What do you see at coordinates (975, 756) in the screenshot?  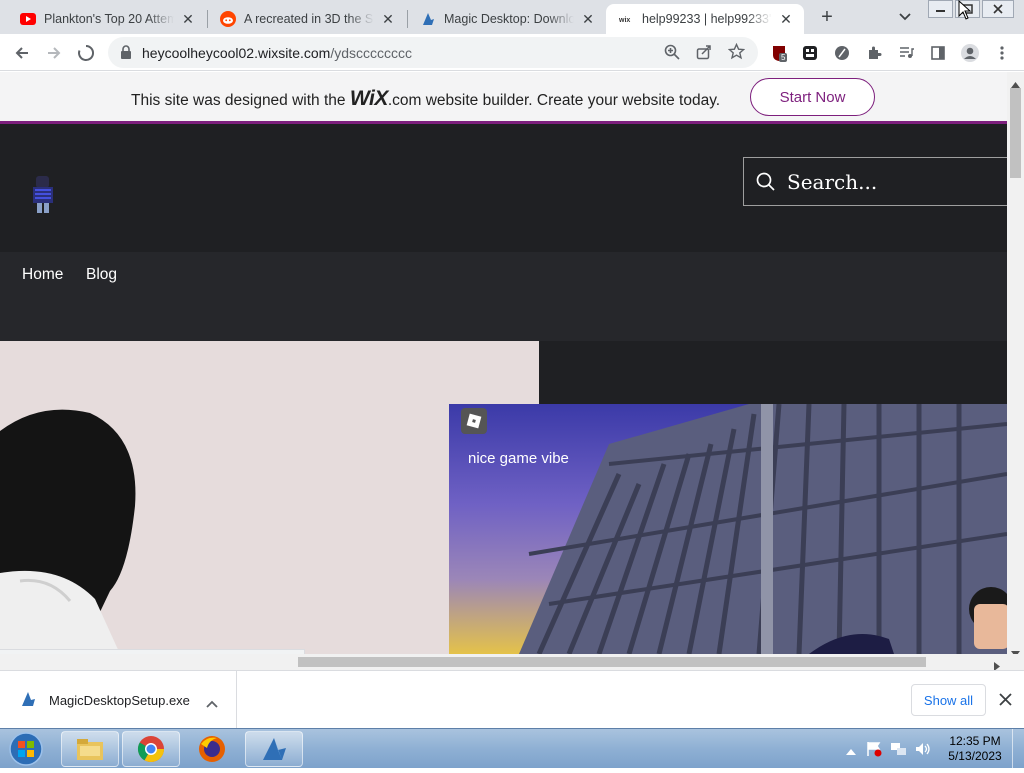 I see `clock-date: 5/13/2023` at bounding box center [975, 756].